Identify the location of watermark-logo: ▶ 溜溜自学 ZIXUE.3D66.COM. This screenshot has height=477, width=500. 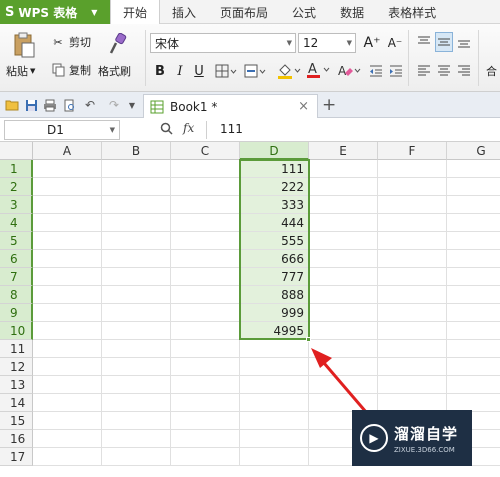
(412, 438).